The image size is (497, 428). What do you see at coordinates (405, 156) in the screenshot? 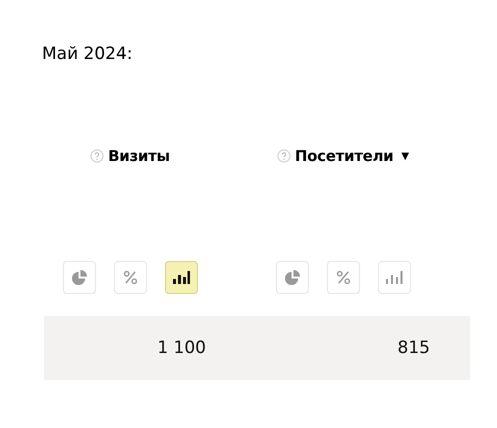
I see `sort-indicator: ▼` at bounding box center [405, 156].